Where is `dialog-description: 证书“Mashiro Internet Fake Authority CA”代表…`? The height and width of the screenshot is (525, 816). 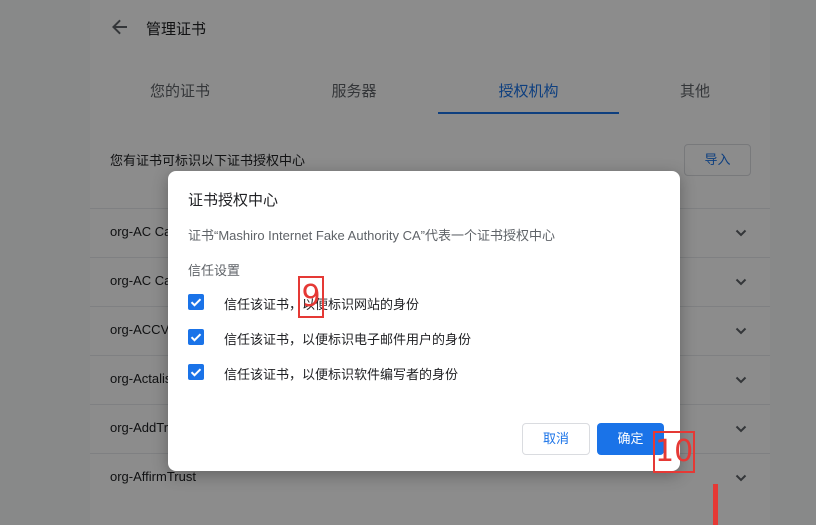
dialog-description: 证书“Mashiro Internet Fake Authority CA”代表… is located at coordinates (371, 235).